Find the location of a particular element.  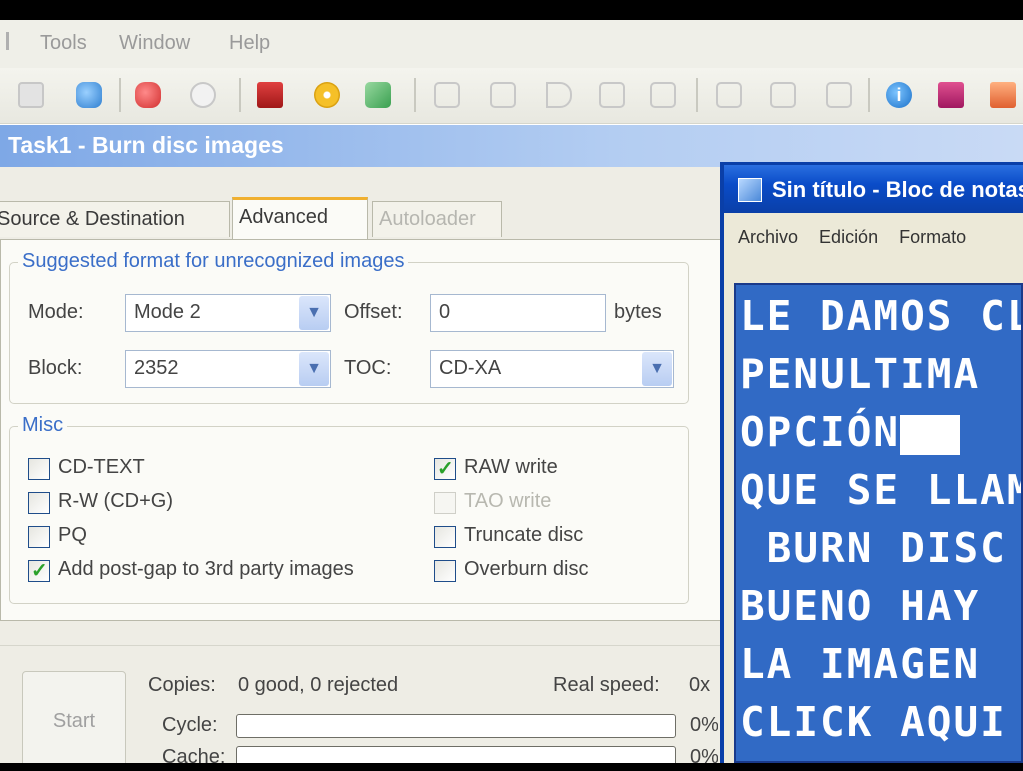

notepad-icon is located at coordinates (750, 190).